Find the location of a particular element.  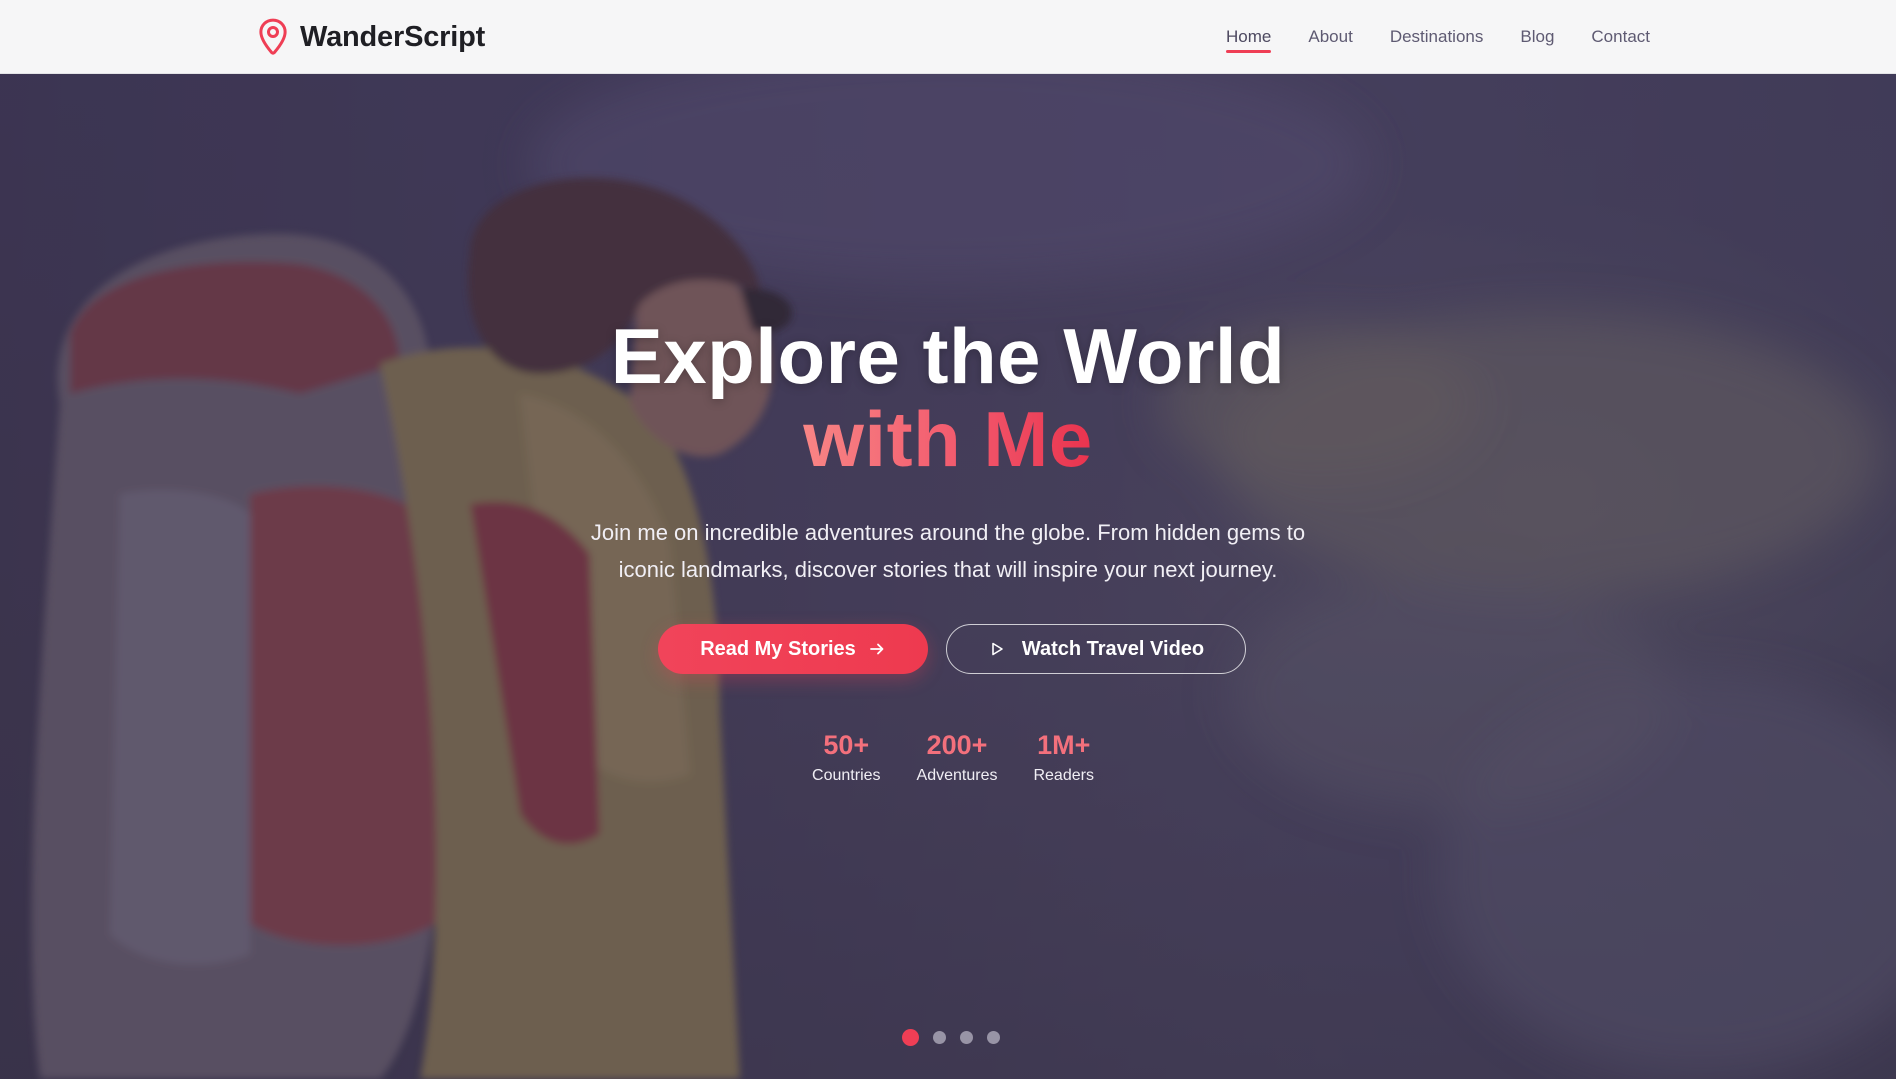

nav-item-destinations: Destinations is located at coordinates (1437, 37).